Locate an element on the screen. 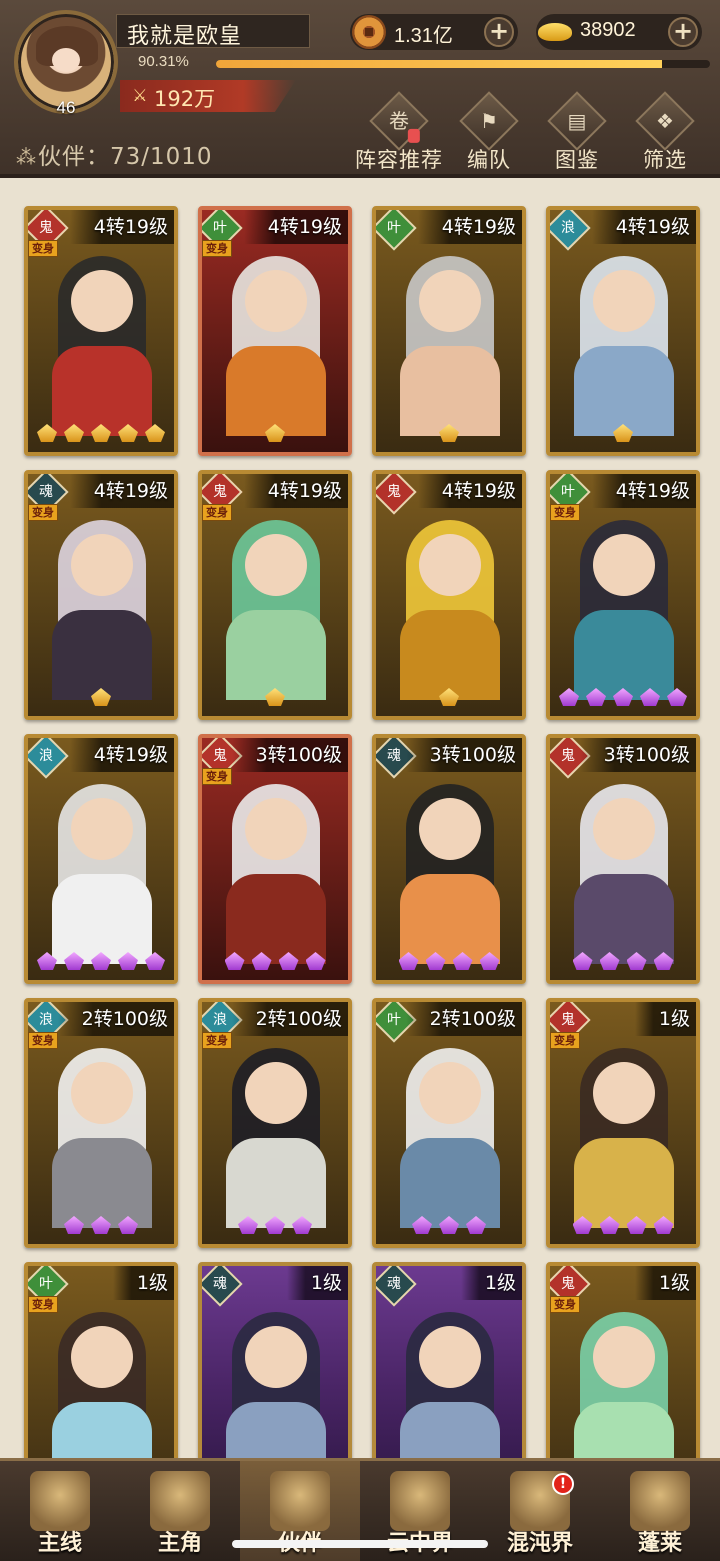 Image resolution: width=720 pixels, height=1561 pixels. partner-card: 魂变身 4转19级 is located at coordinates (101, 595).